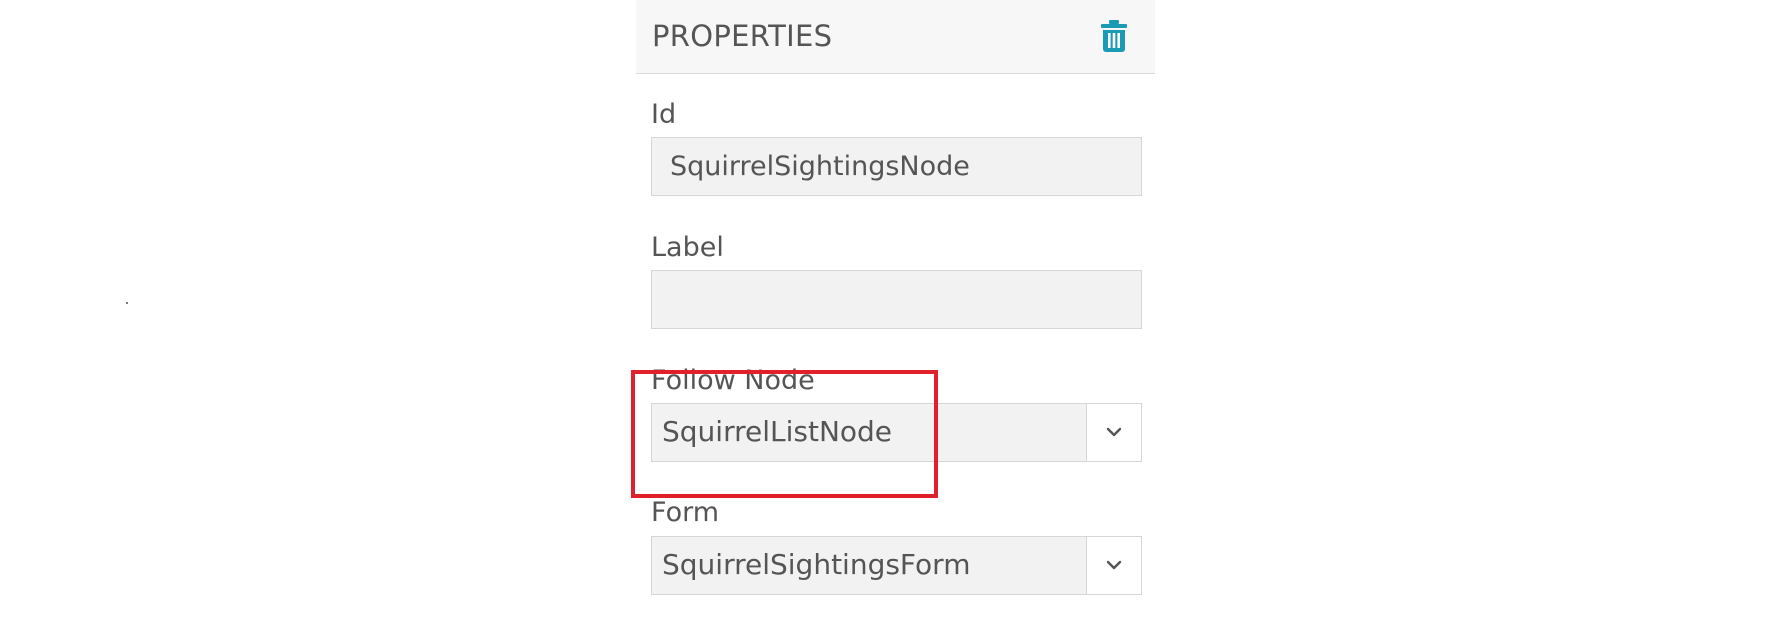 The image size is (1775, 619). I want to click on label-field, so click(896, 299).